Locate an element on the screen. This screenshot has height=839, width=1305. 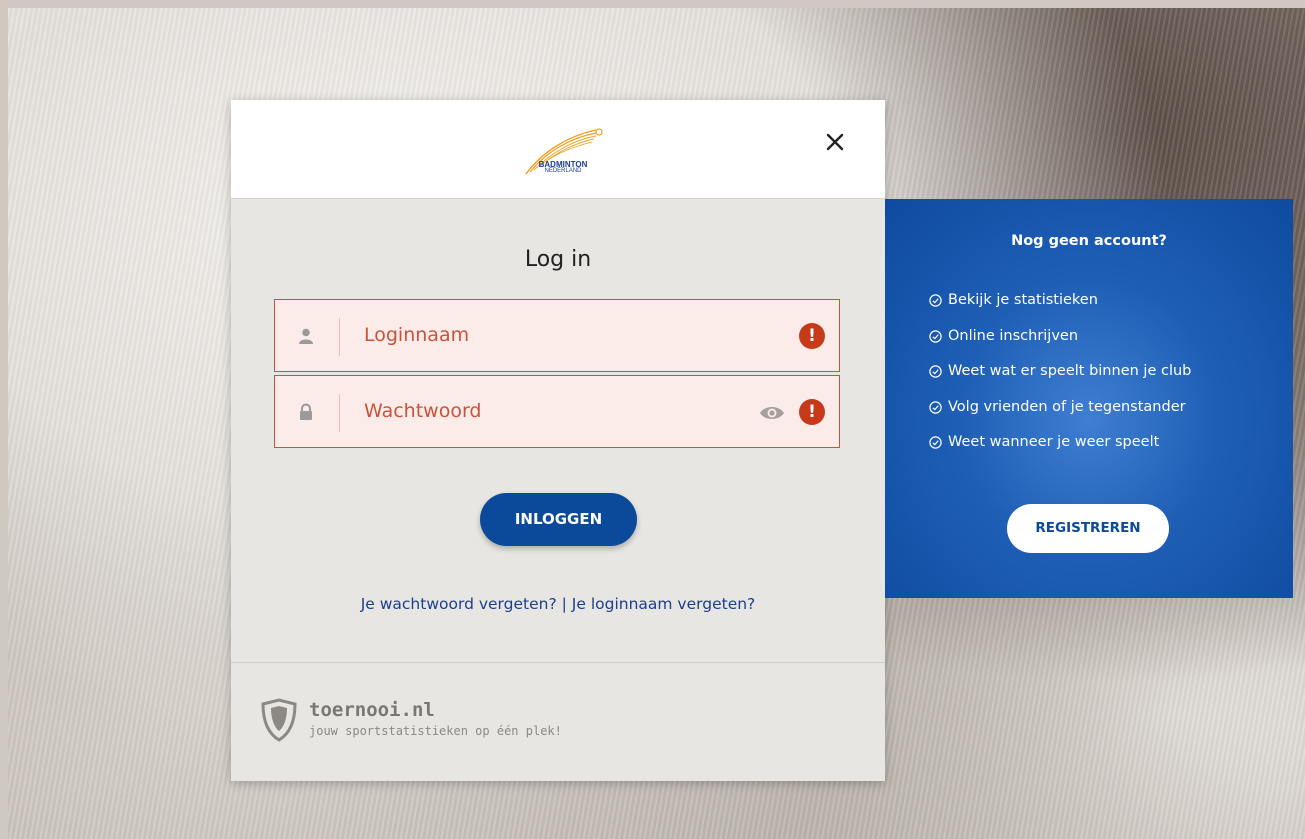
username-placeholder: Loginnaam is located at coordinates (417, 335).